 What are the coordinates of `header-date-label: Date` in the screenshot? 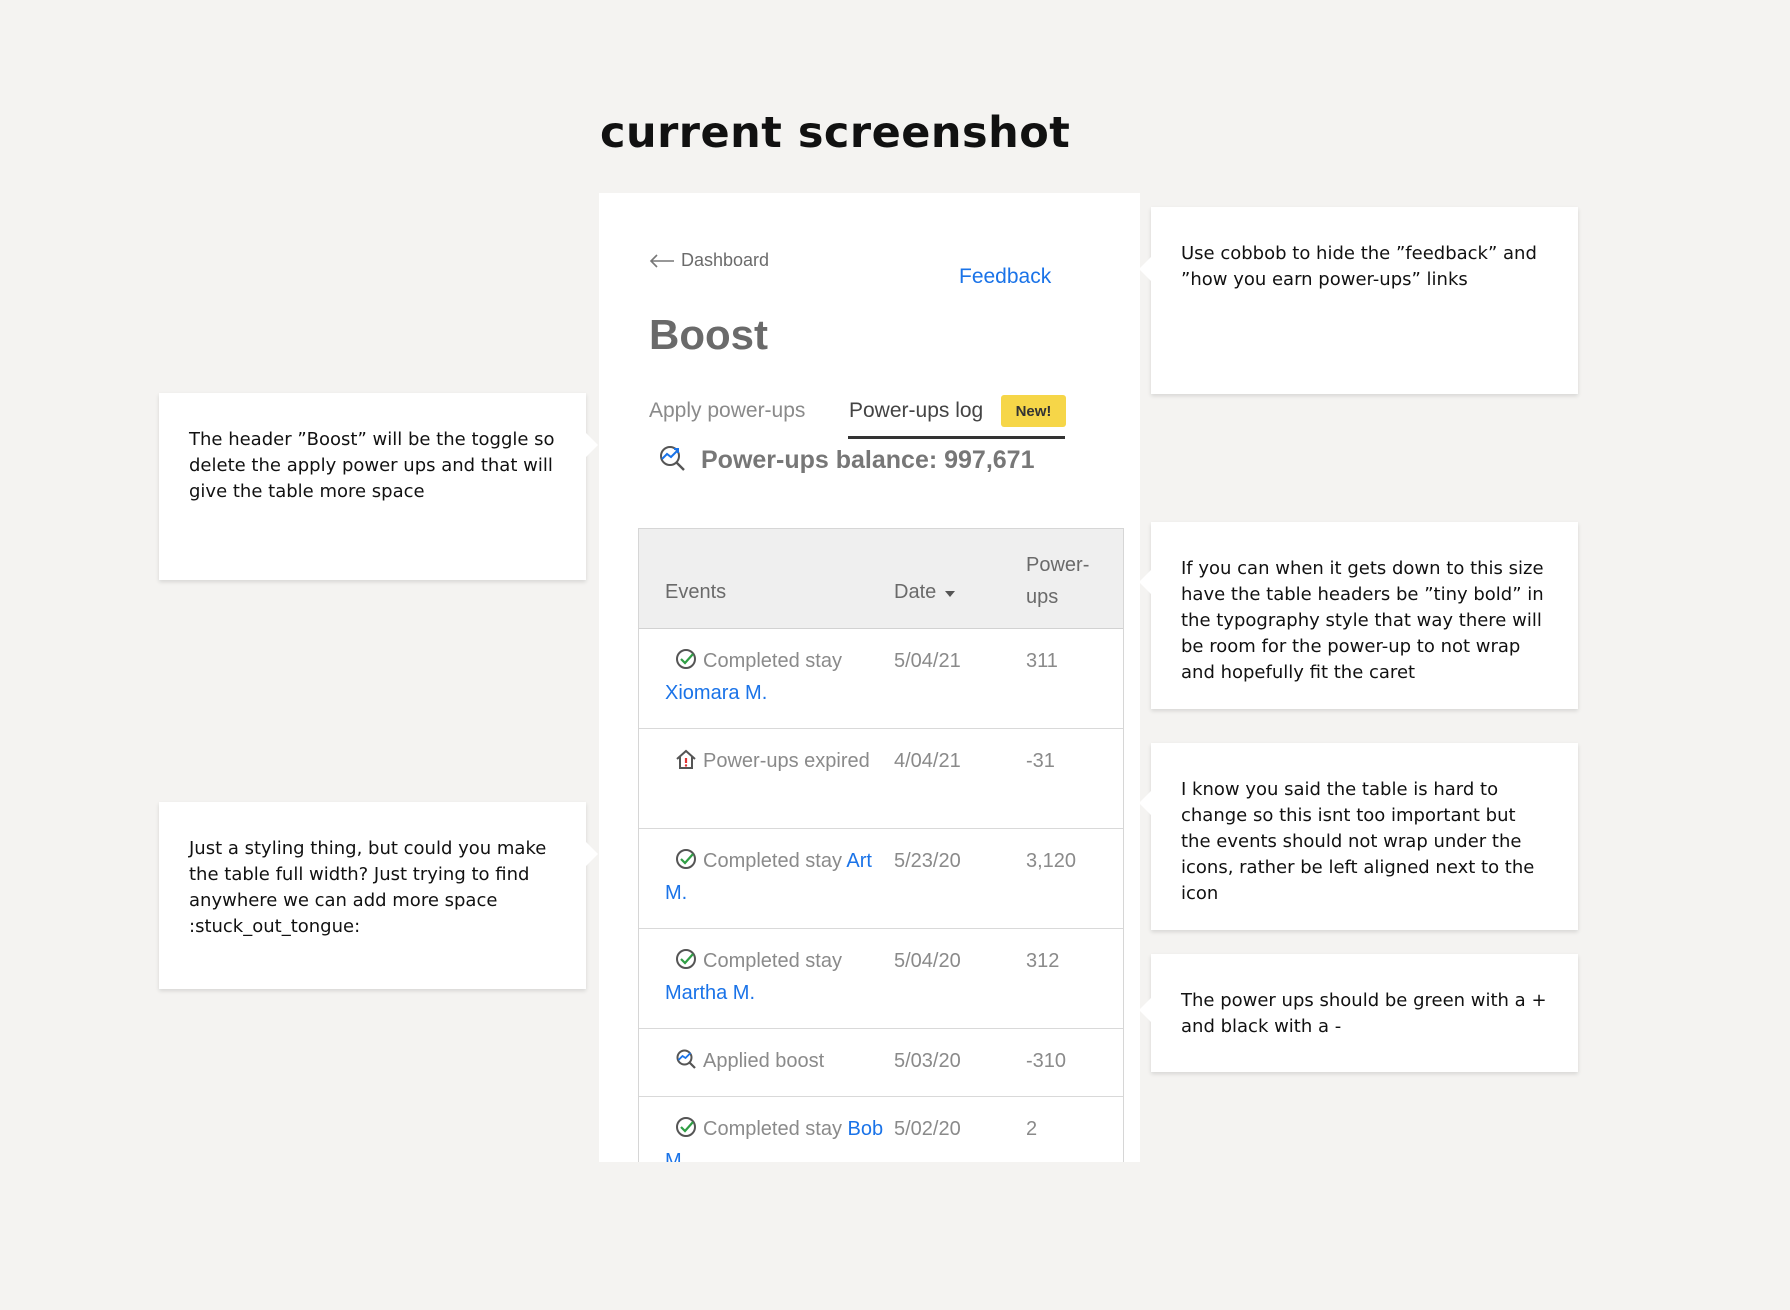 It's located at (915, 592).